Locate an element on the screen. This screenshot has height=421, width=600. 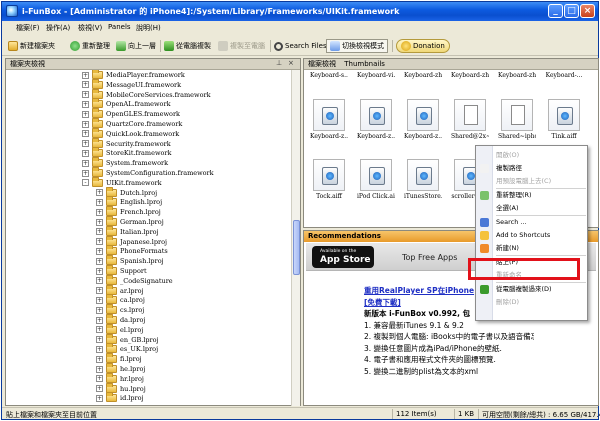
tree-node: + fi.lproj is located at coordinates (119, 358).